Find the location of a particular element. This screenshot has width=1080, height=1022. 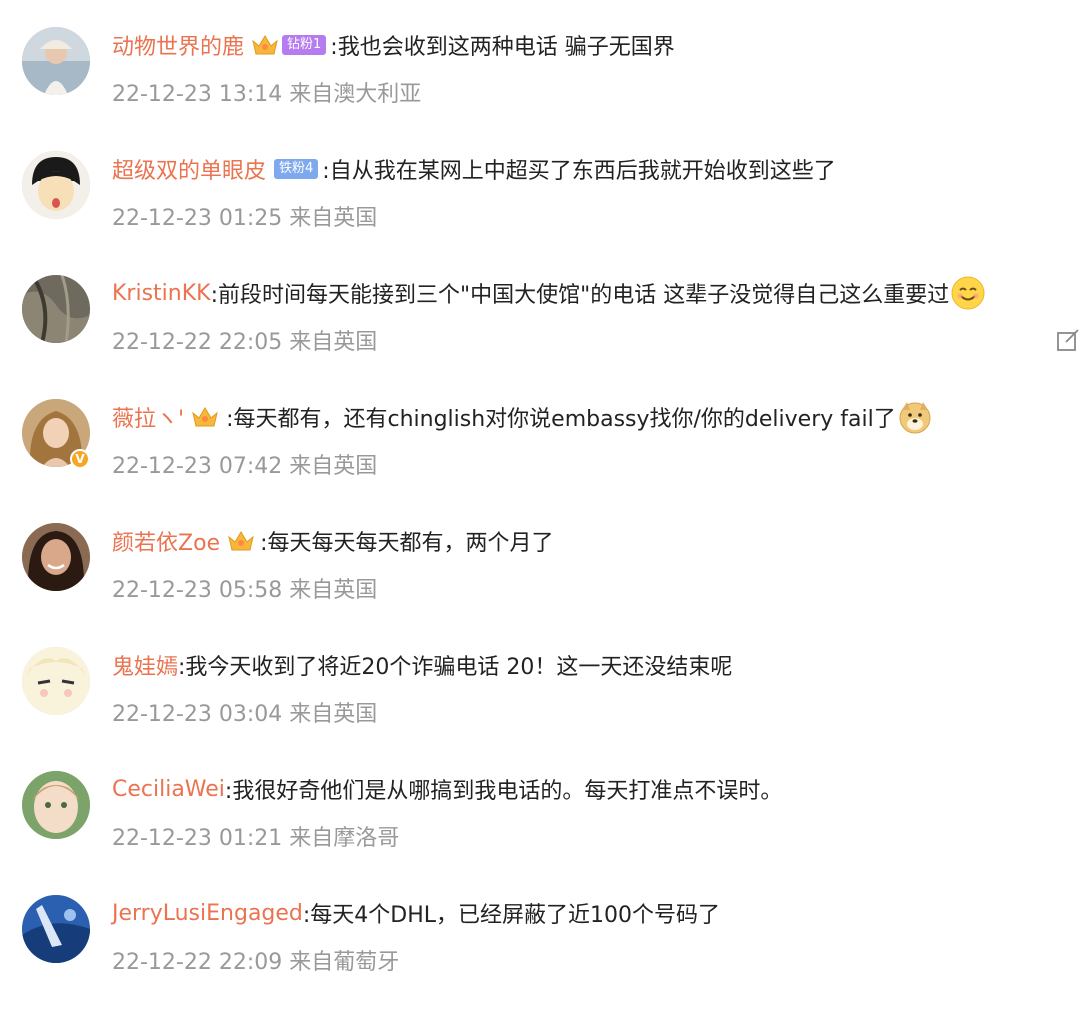

comment-time: 22-12-22 22:09 is located at coordinates (197, 962).